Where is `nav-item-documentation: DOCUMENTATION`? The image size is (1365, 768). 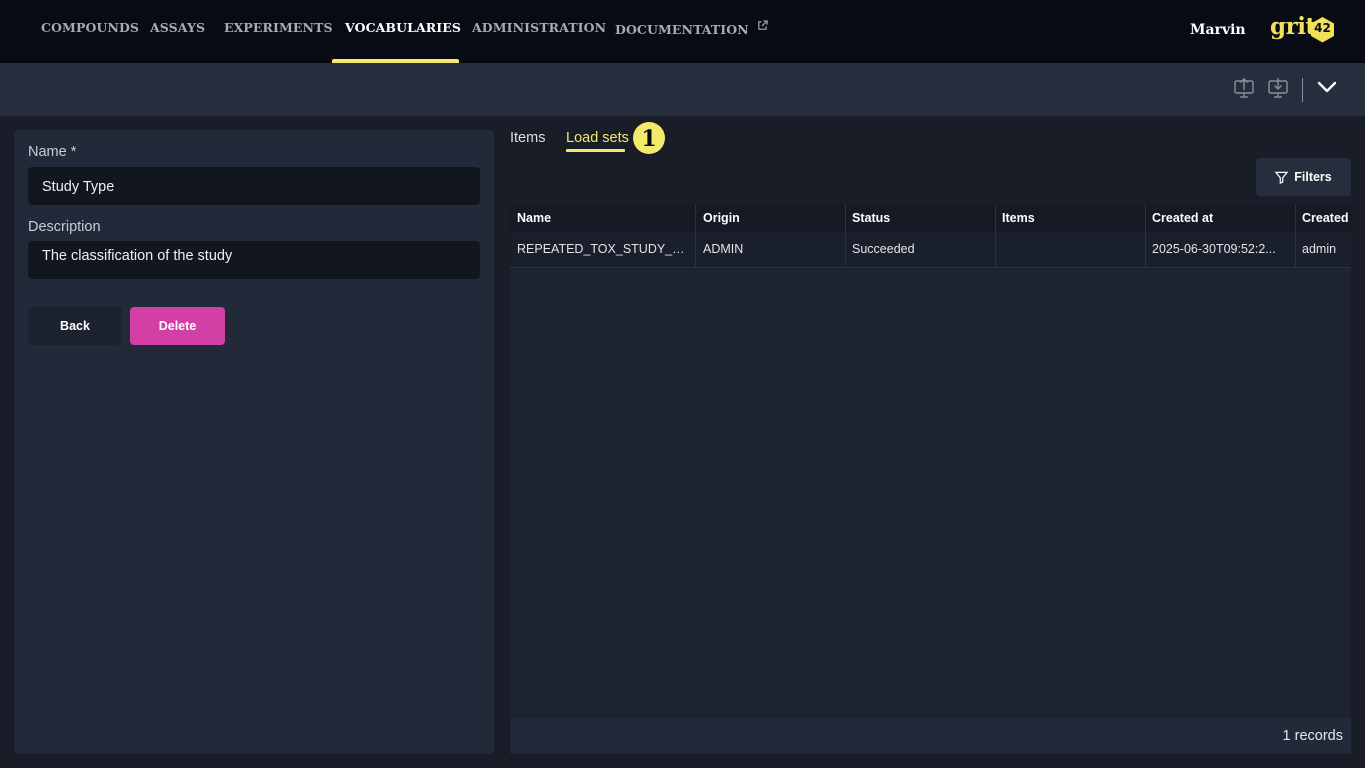
nav-item-documentation: DOCUMENTATION is located at coordinates (691, 28).